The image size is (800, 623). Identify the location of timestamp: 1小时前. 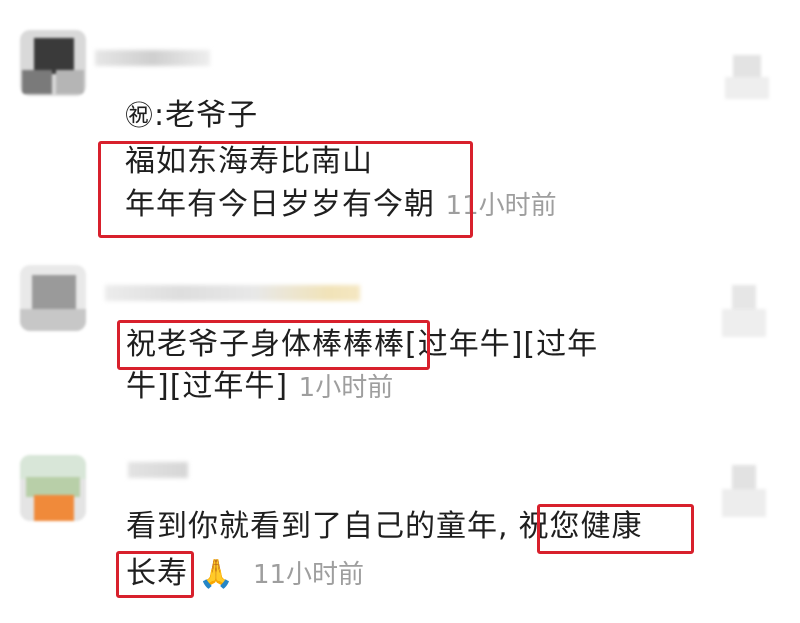
(346, 388).